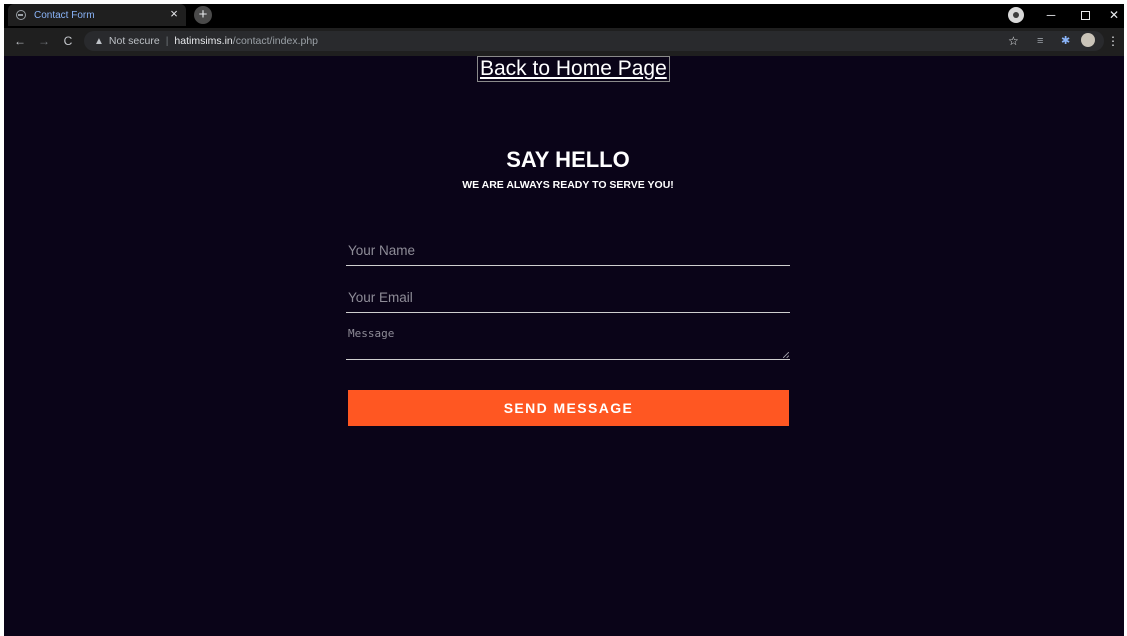  What do you see at coordinates (68, 41) in the screenshot?
I see `reload-icon: C` at bounding box center [68, 41].